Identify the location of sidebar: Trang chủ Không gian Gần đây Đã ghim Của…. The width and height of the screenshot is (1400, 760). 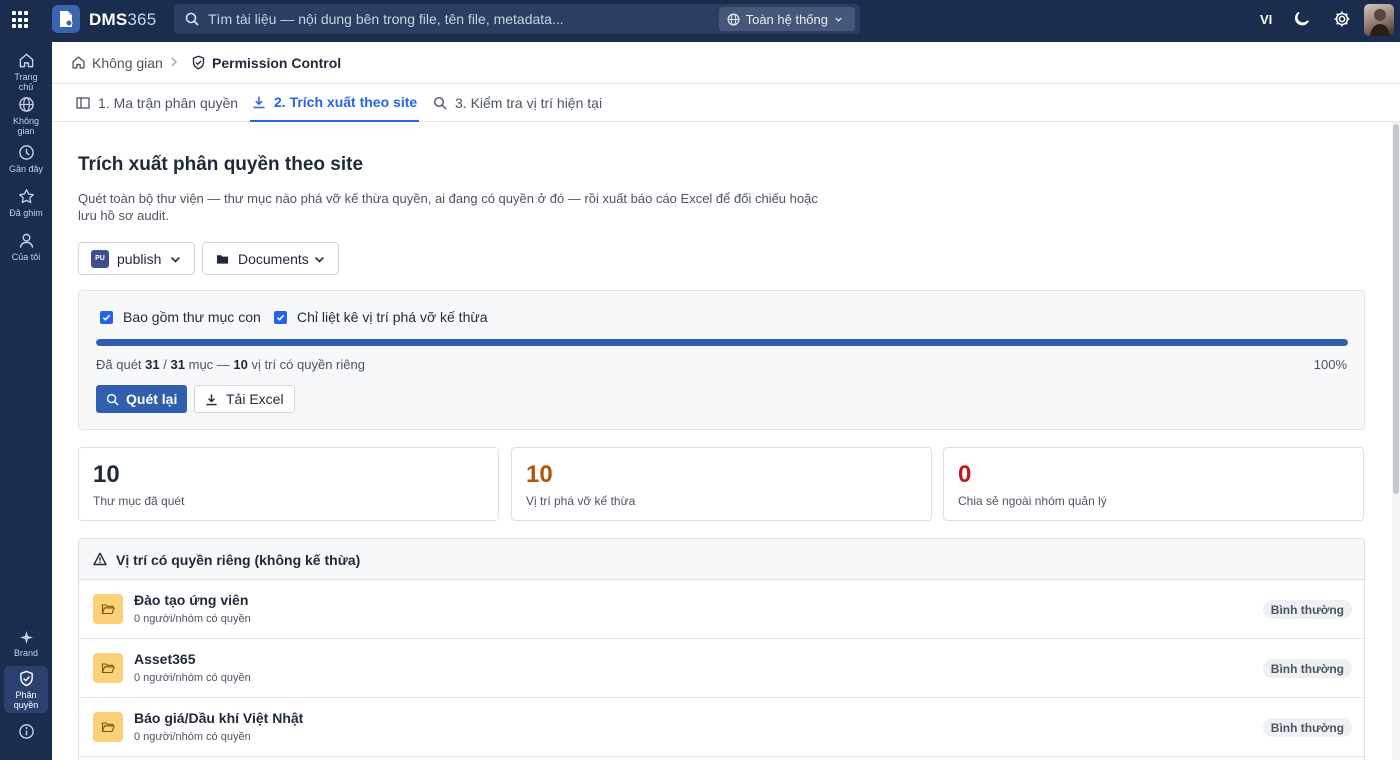
(26, 401).